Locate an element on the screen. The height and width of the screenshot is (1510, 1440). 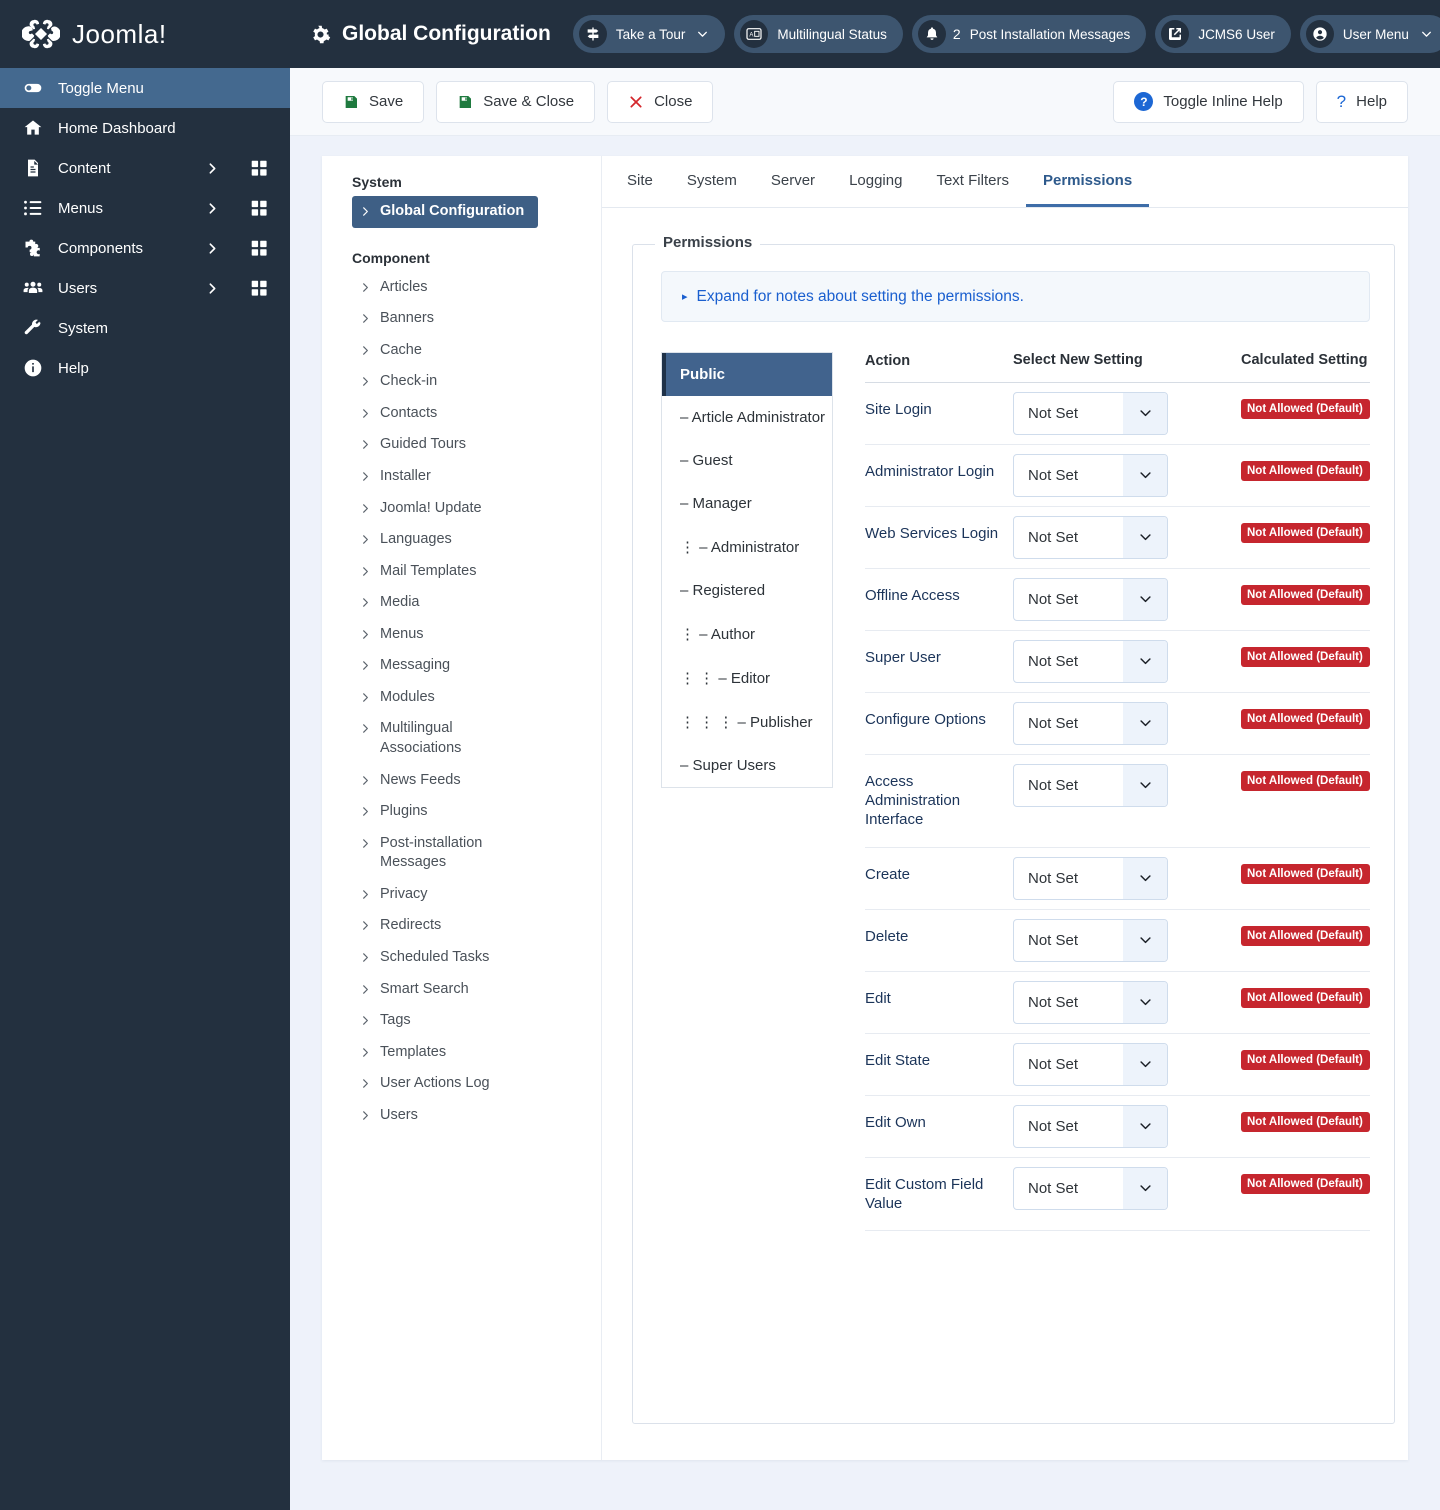
nav-link-component: Check-in is located at coordinates (445, 382).